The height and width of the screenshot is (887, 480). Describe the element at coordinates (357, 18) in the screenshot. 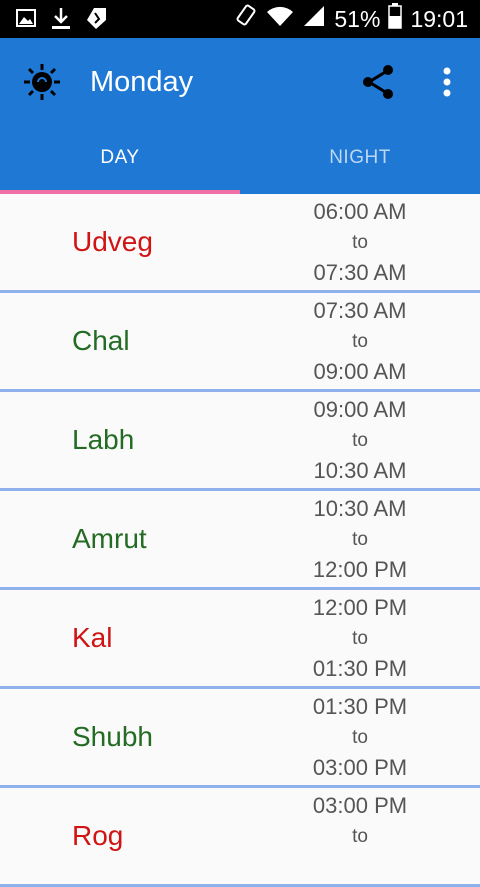

I see `battery-percent: 51%` at that location.